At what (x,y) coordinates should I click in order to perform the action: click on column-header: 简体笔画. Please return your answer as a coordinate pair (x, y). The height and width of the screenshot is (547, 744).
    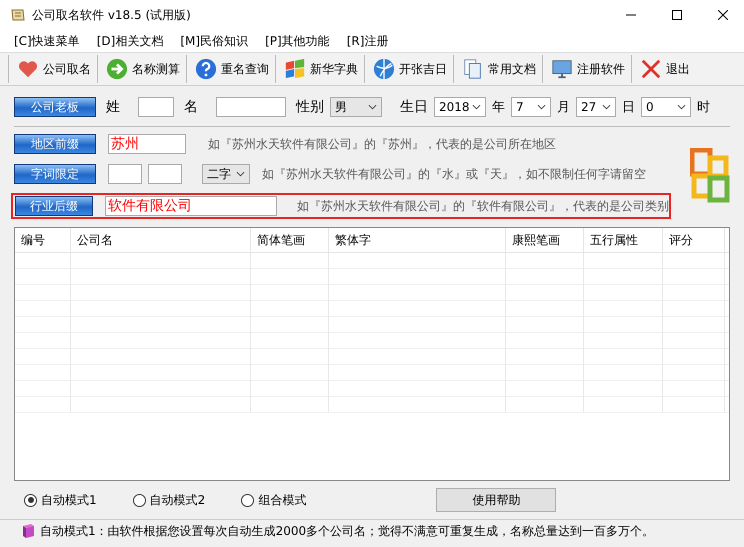
    Looking at the image, I should click on (290, 240).